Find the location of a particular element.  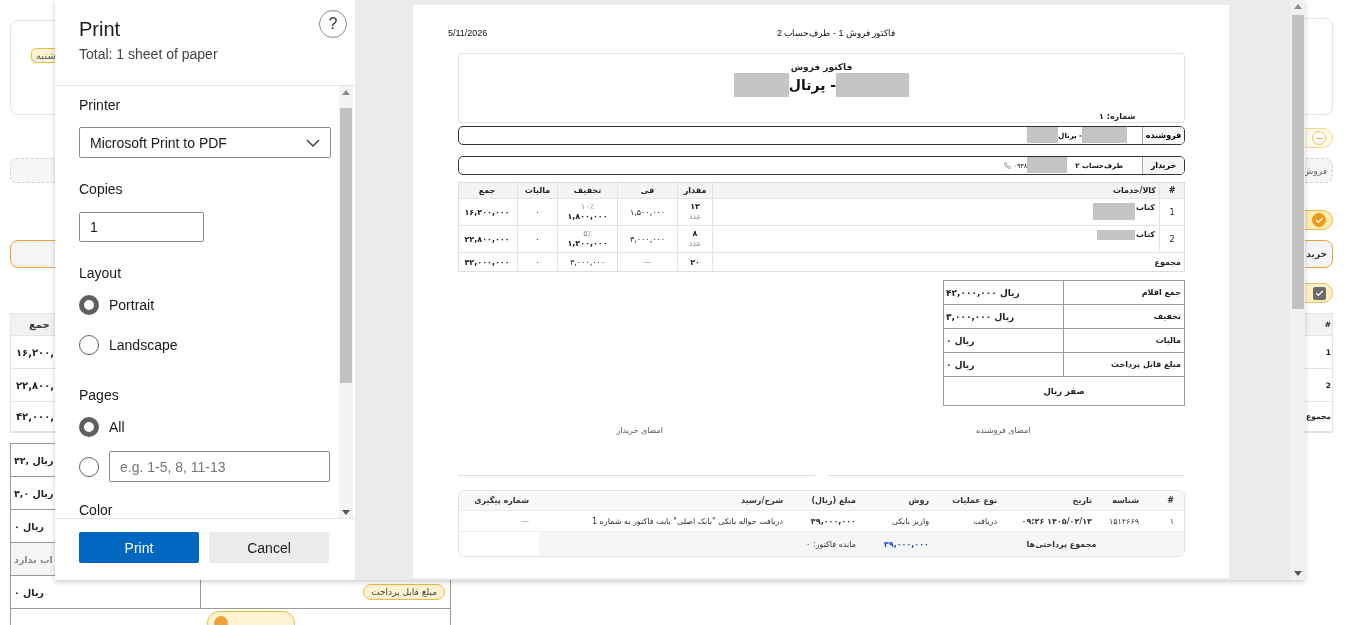

payment-type: دریافت is located at coordinates (985, 521).